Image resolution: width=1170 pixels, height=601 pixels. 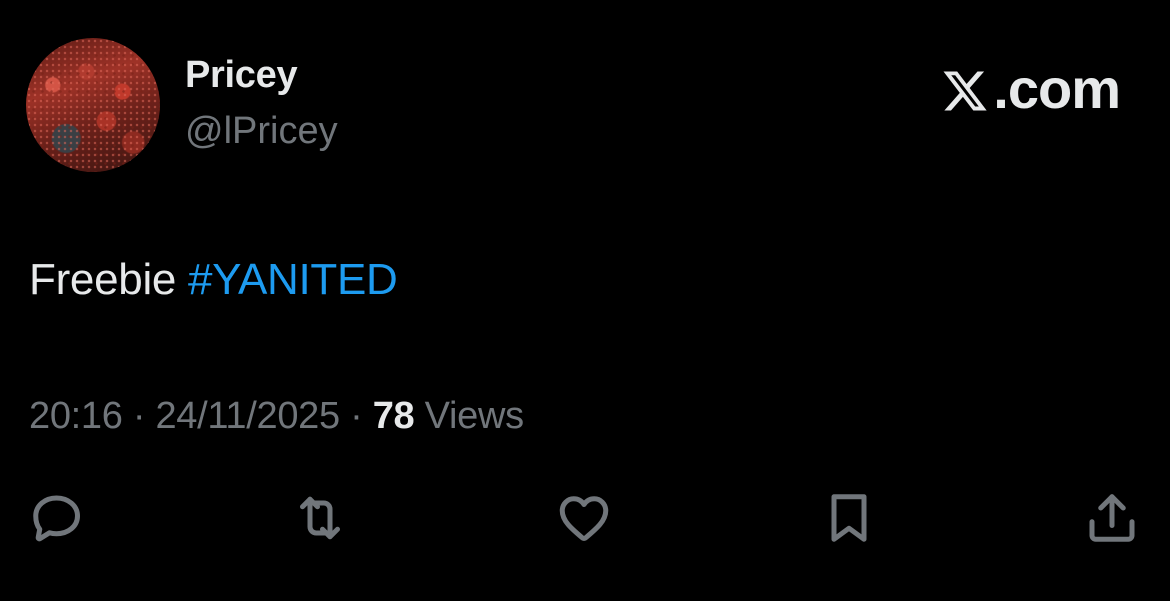 I want to click on action-bar, so click(x=585, y=518).